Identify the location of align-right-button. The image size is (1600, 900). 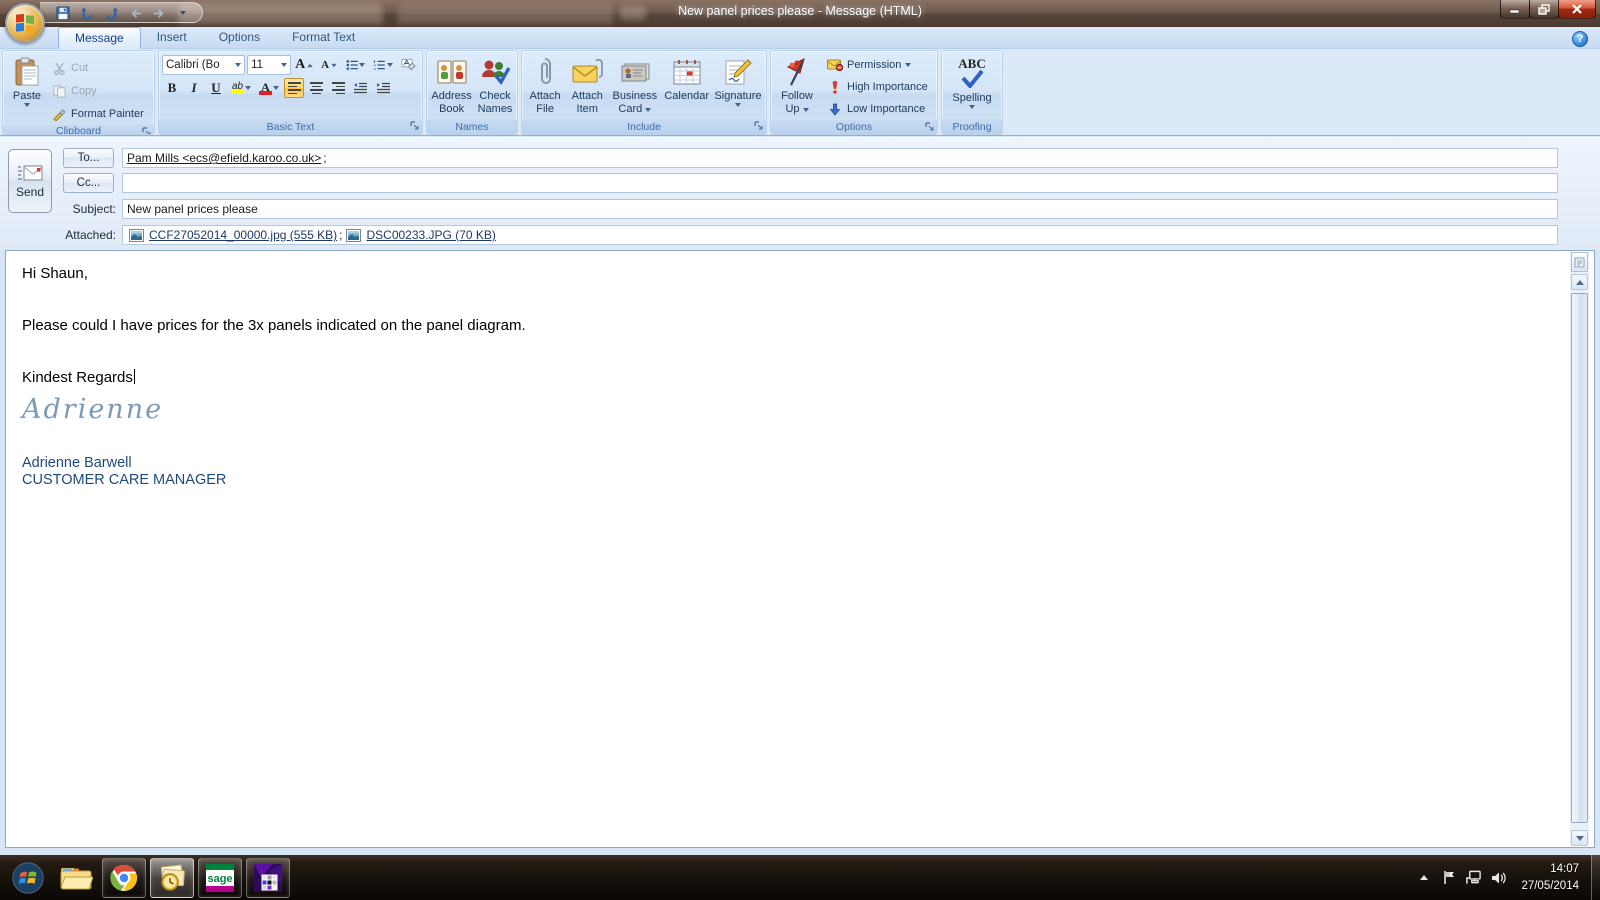
(338, 88).